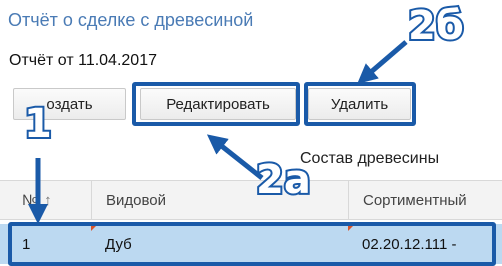 Image resolution: width=502 pixels, height=266 pixels. What do you see at coordinates (235, 157) in the screenshot?
I see `arrow-to-edit-icon` at bounding box center [235, 157].